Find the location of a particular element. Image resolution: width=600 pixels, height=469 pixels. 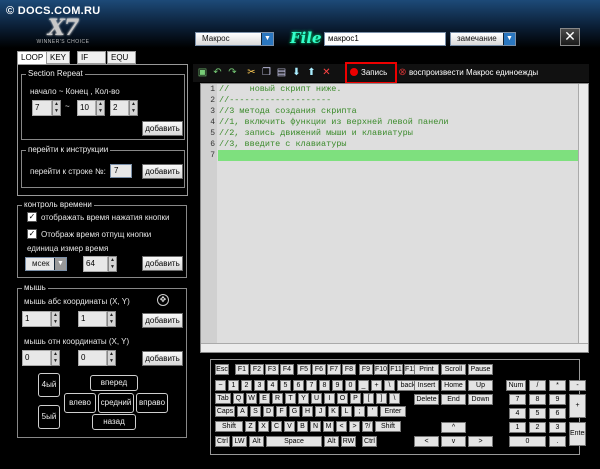

delete-icon: ✕ is located at coordinates (326, 72).